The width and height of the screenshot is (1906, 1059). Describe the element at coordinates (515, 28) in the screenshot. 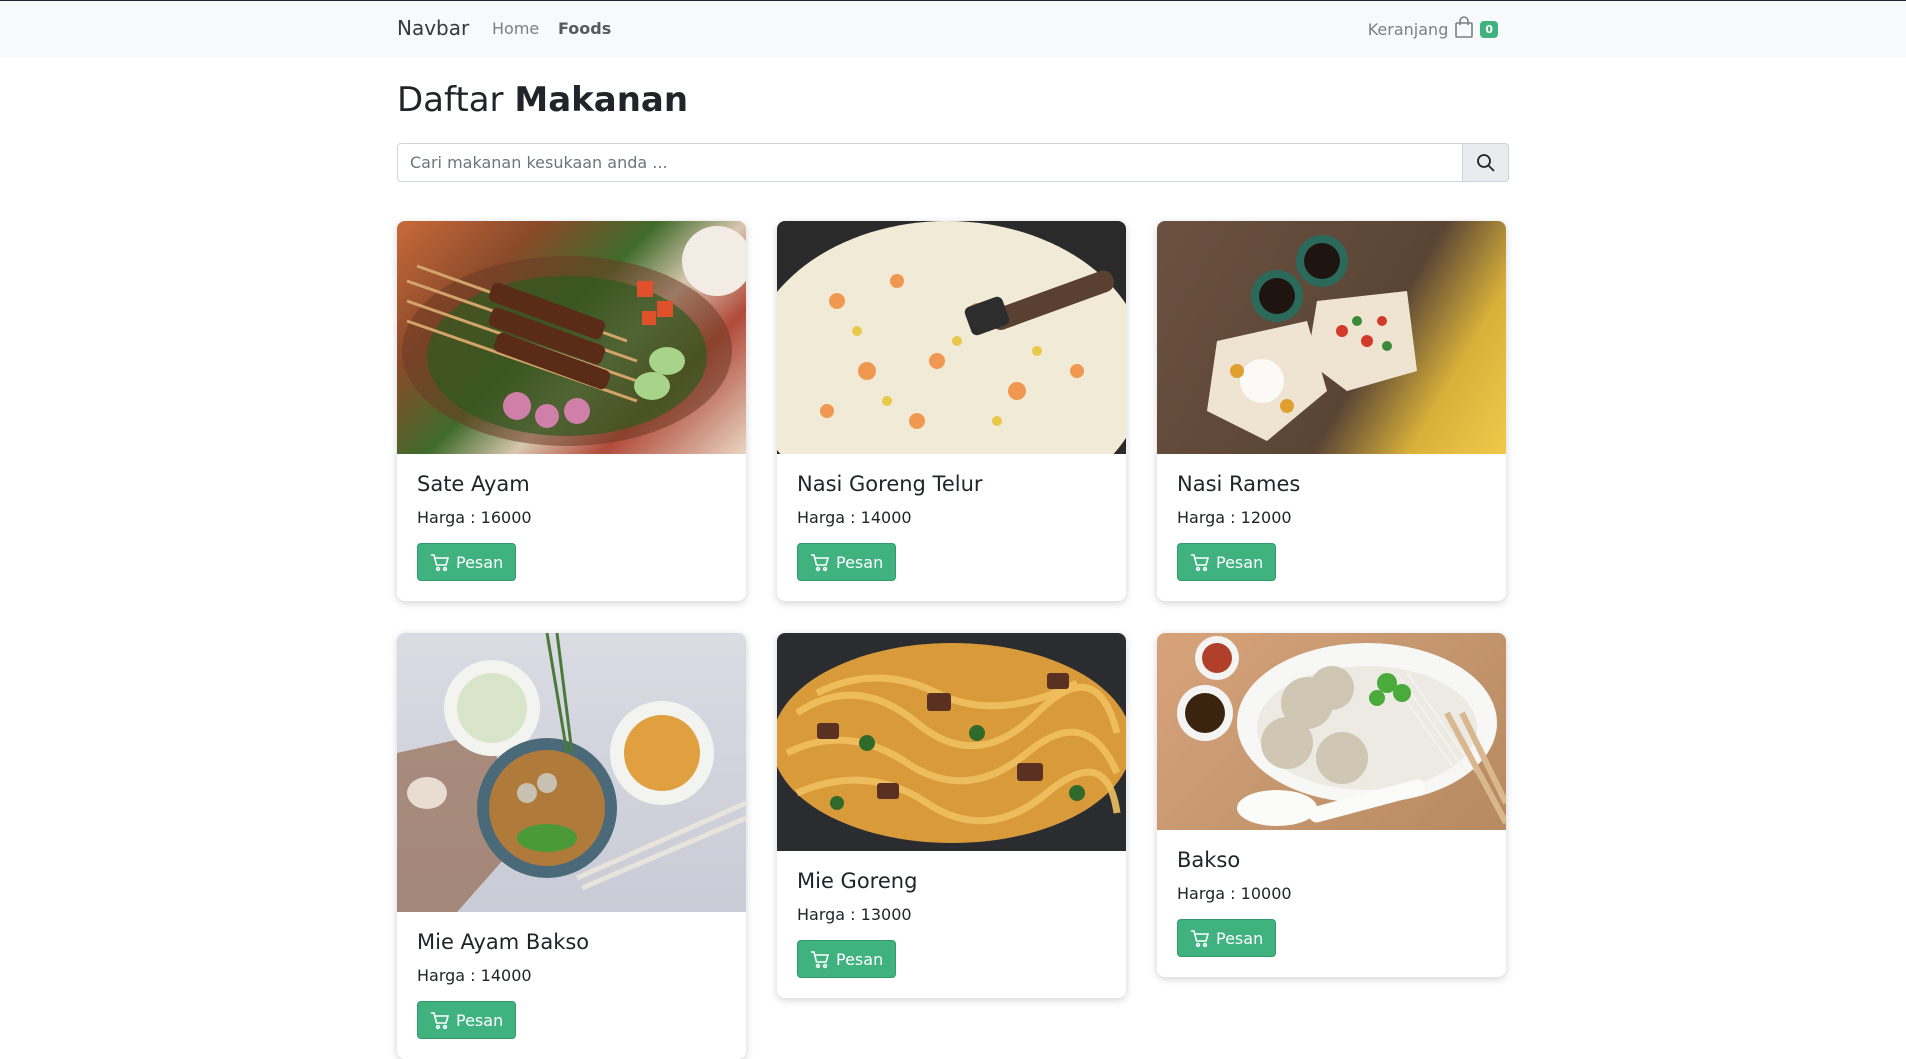

I see `nav-link-home: Home` at that location.